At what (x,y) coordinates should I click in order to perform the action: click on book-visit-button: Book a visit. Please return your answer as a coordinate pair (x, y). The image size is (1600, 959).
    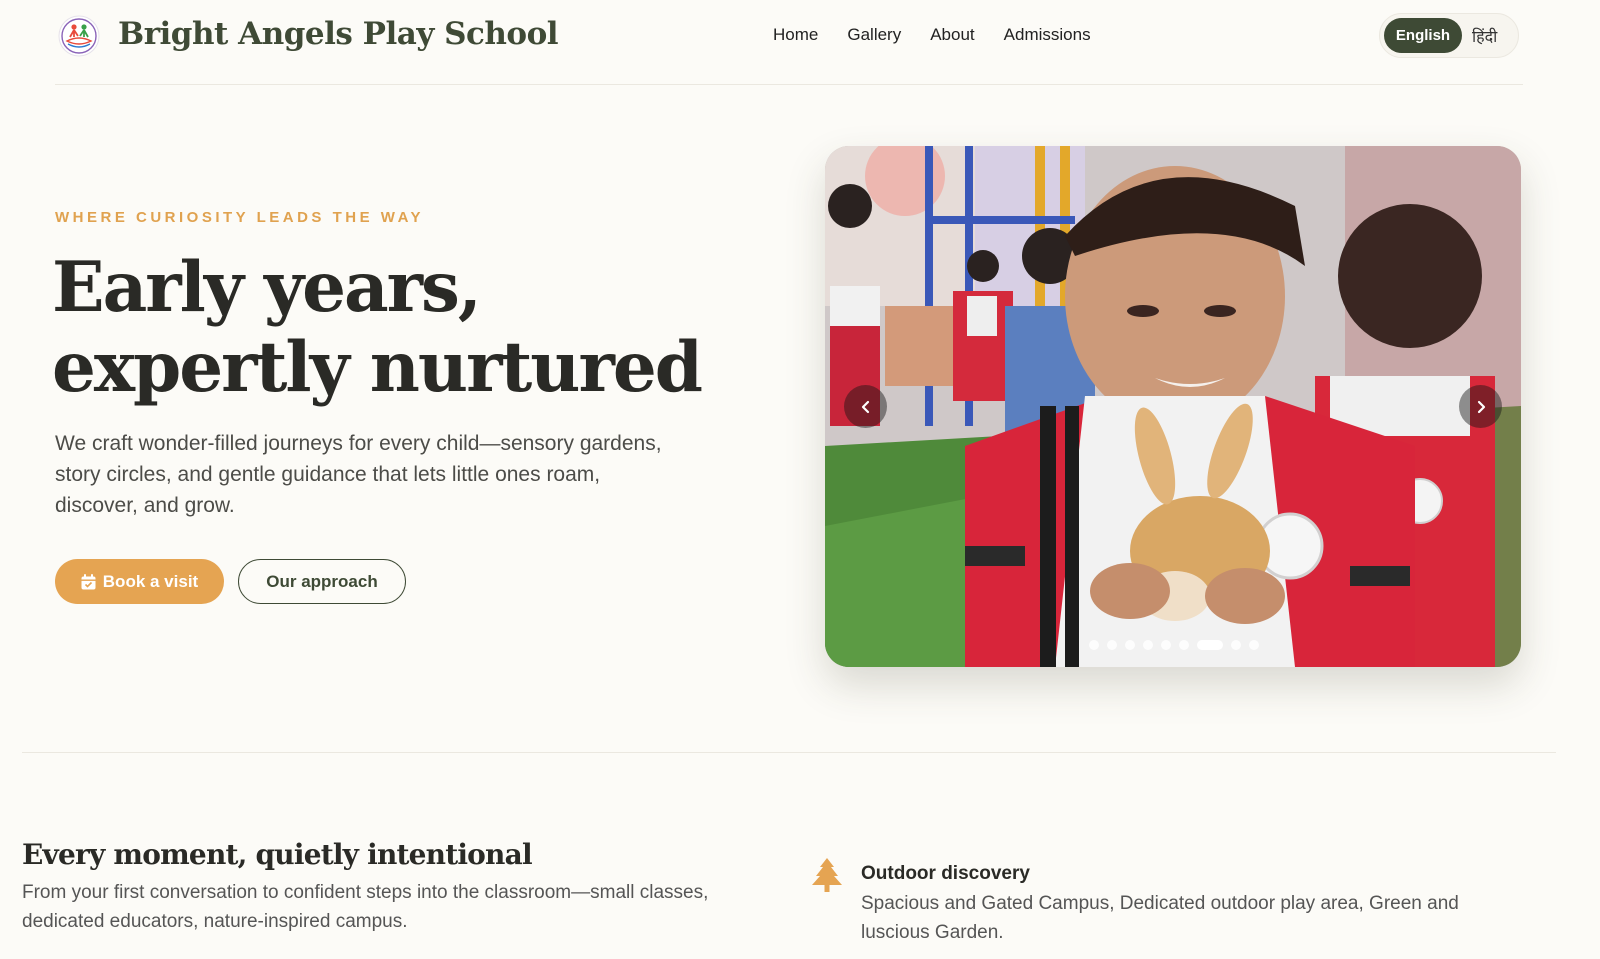
    Looking at the image, I should click on (139, 581).